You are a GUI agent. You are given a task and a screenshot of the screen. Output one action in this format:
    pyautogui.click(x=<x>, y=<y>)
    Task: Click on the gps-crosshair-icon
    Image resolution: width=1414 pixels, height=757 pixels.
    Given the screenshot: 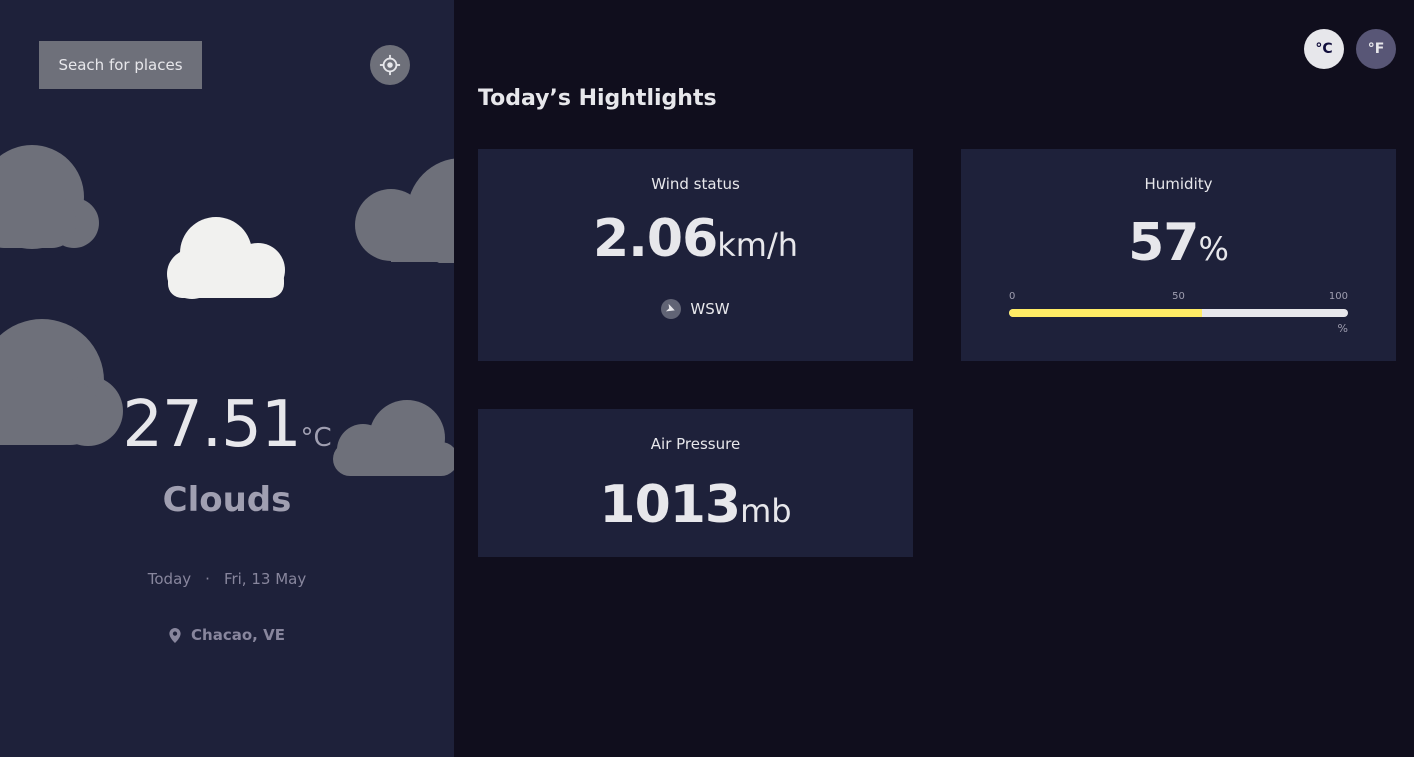 What is the action you would take?
    pyautogui.click(x=390, y=65)
    